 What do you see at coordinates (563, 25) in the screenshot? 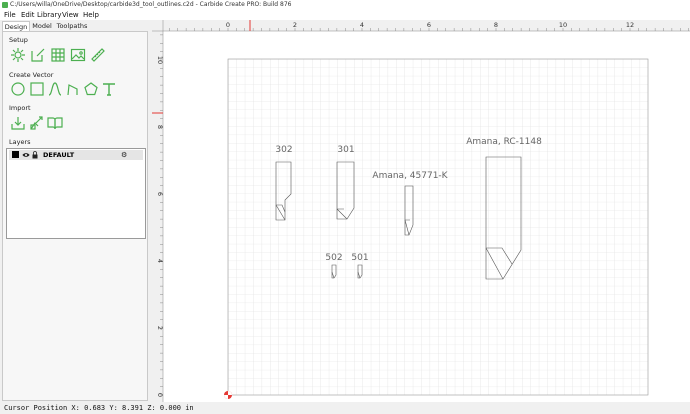
I see `ruler-top-label: 10` at bounding box center [563, 25].